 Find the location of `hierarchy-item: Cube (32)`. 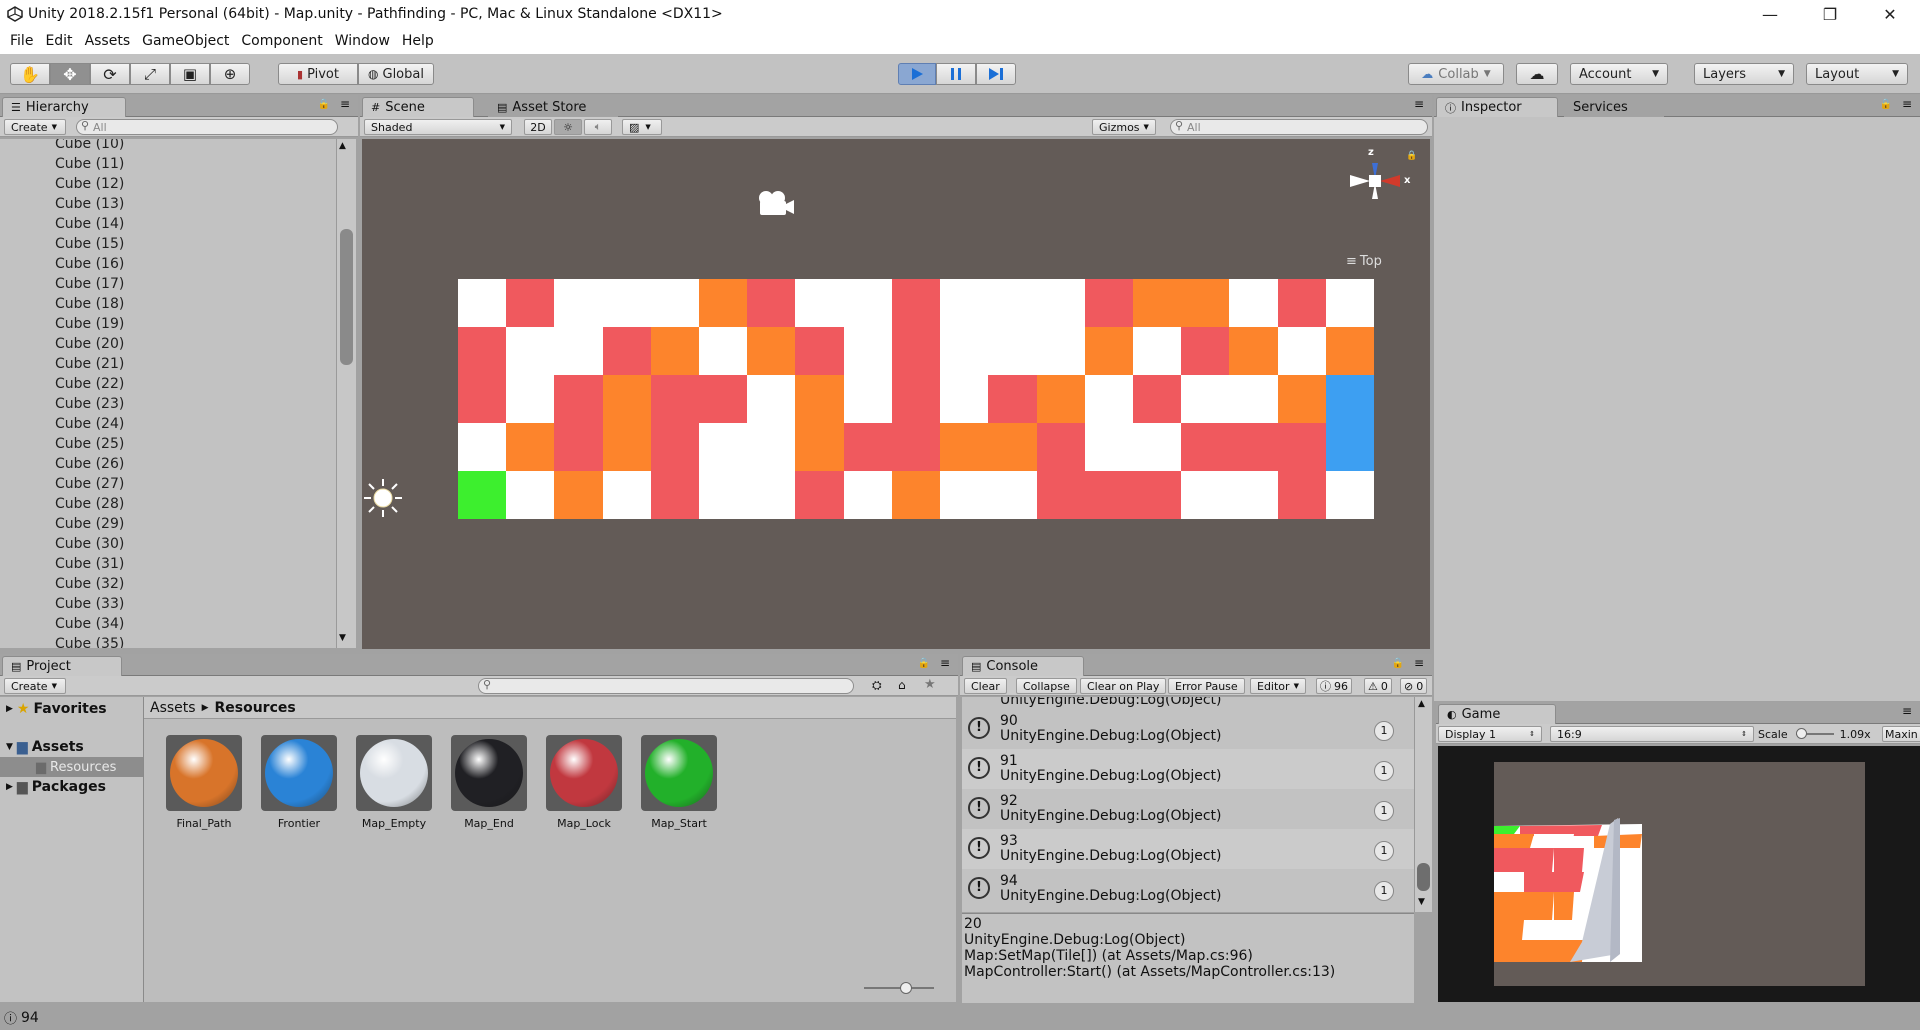

hierarchy-item: Cube (32) is located at coordinates (168, 584).